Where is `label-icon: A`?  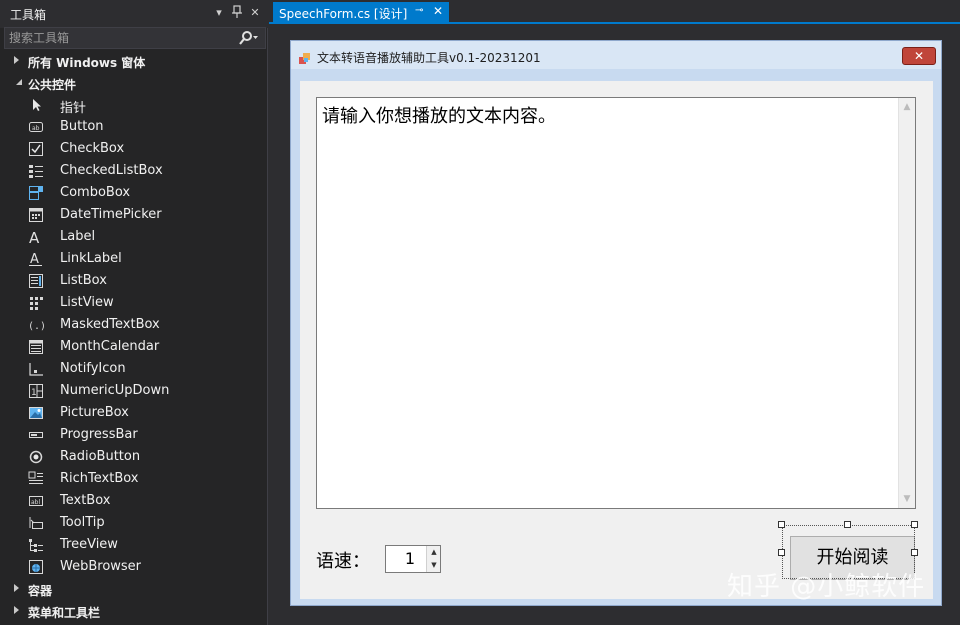 label-icon: A is located at coordinates (36, 238).